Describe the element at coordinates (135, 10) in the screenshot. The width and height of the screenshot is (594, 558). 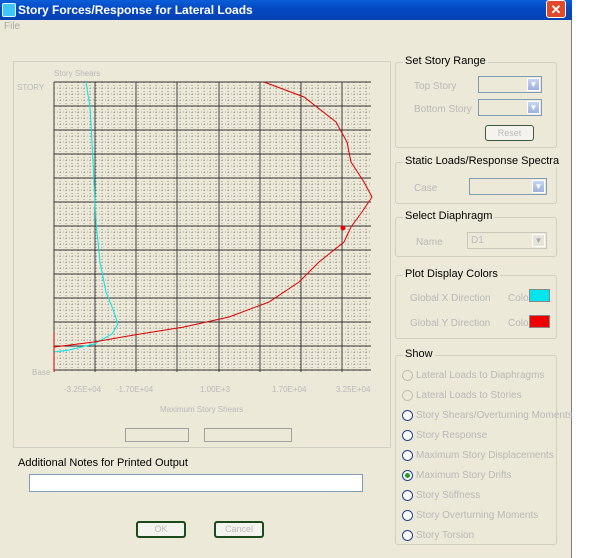
I see `window-title: Story Forces/Response for Lateral Loads` at that location.